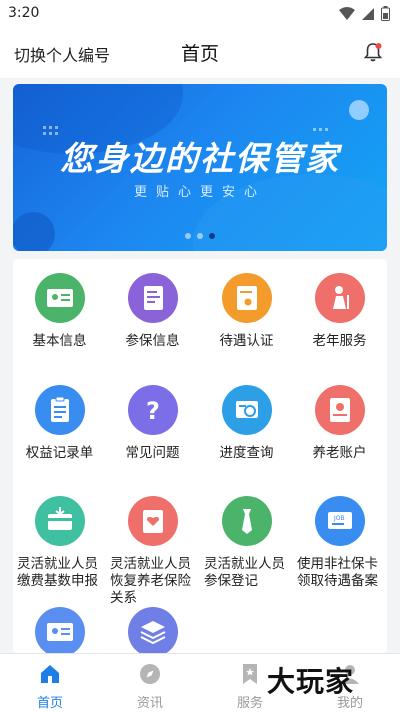 This screenshot has width=400, height=712. Describe the element at coordinates (152, 521) in the screenshot. I see `heart-card-icon` at that location.